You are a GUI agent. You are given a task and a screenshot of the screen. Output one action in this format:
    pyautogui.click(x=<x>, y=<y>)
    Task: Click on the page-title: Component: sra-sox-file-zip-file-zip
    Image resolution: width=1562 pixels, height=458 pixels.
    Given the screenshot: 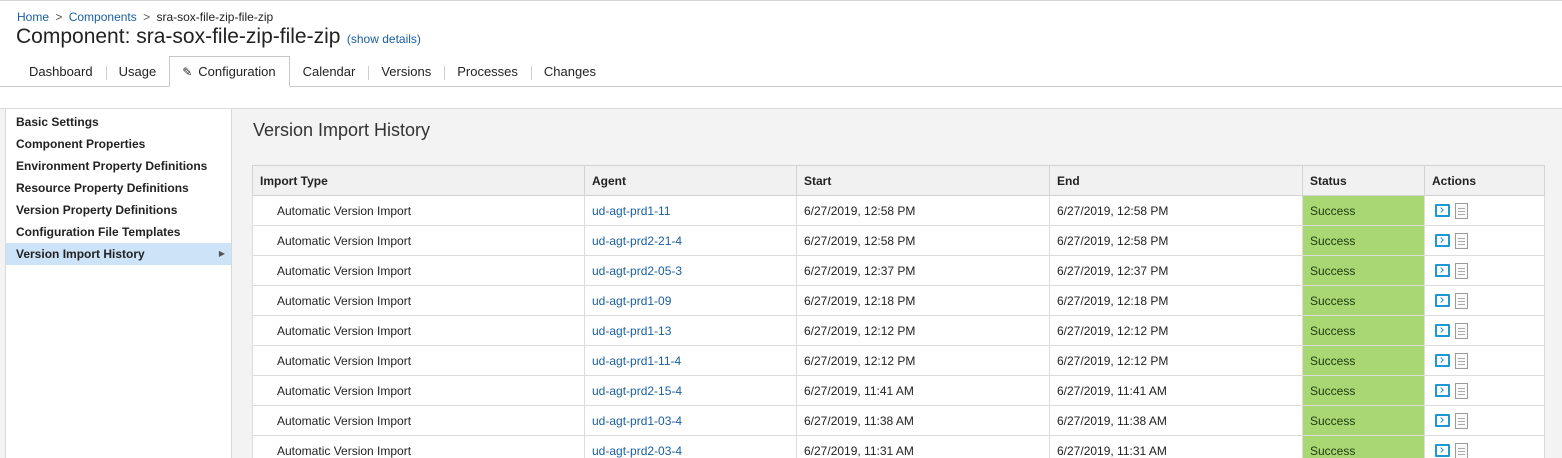 What is the action you would take?
    pyautogui.click(x=178, y=36)
    